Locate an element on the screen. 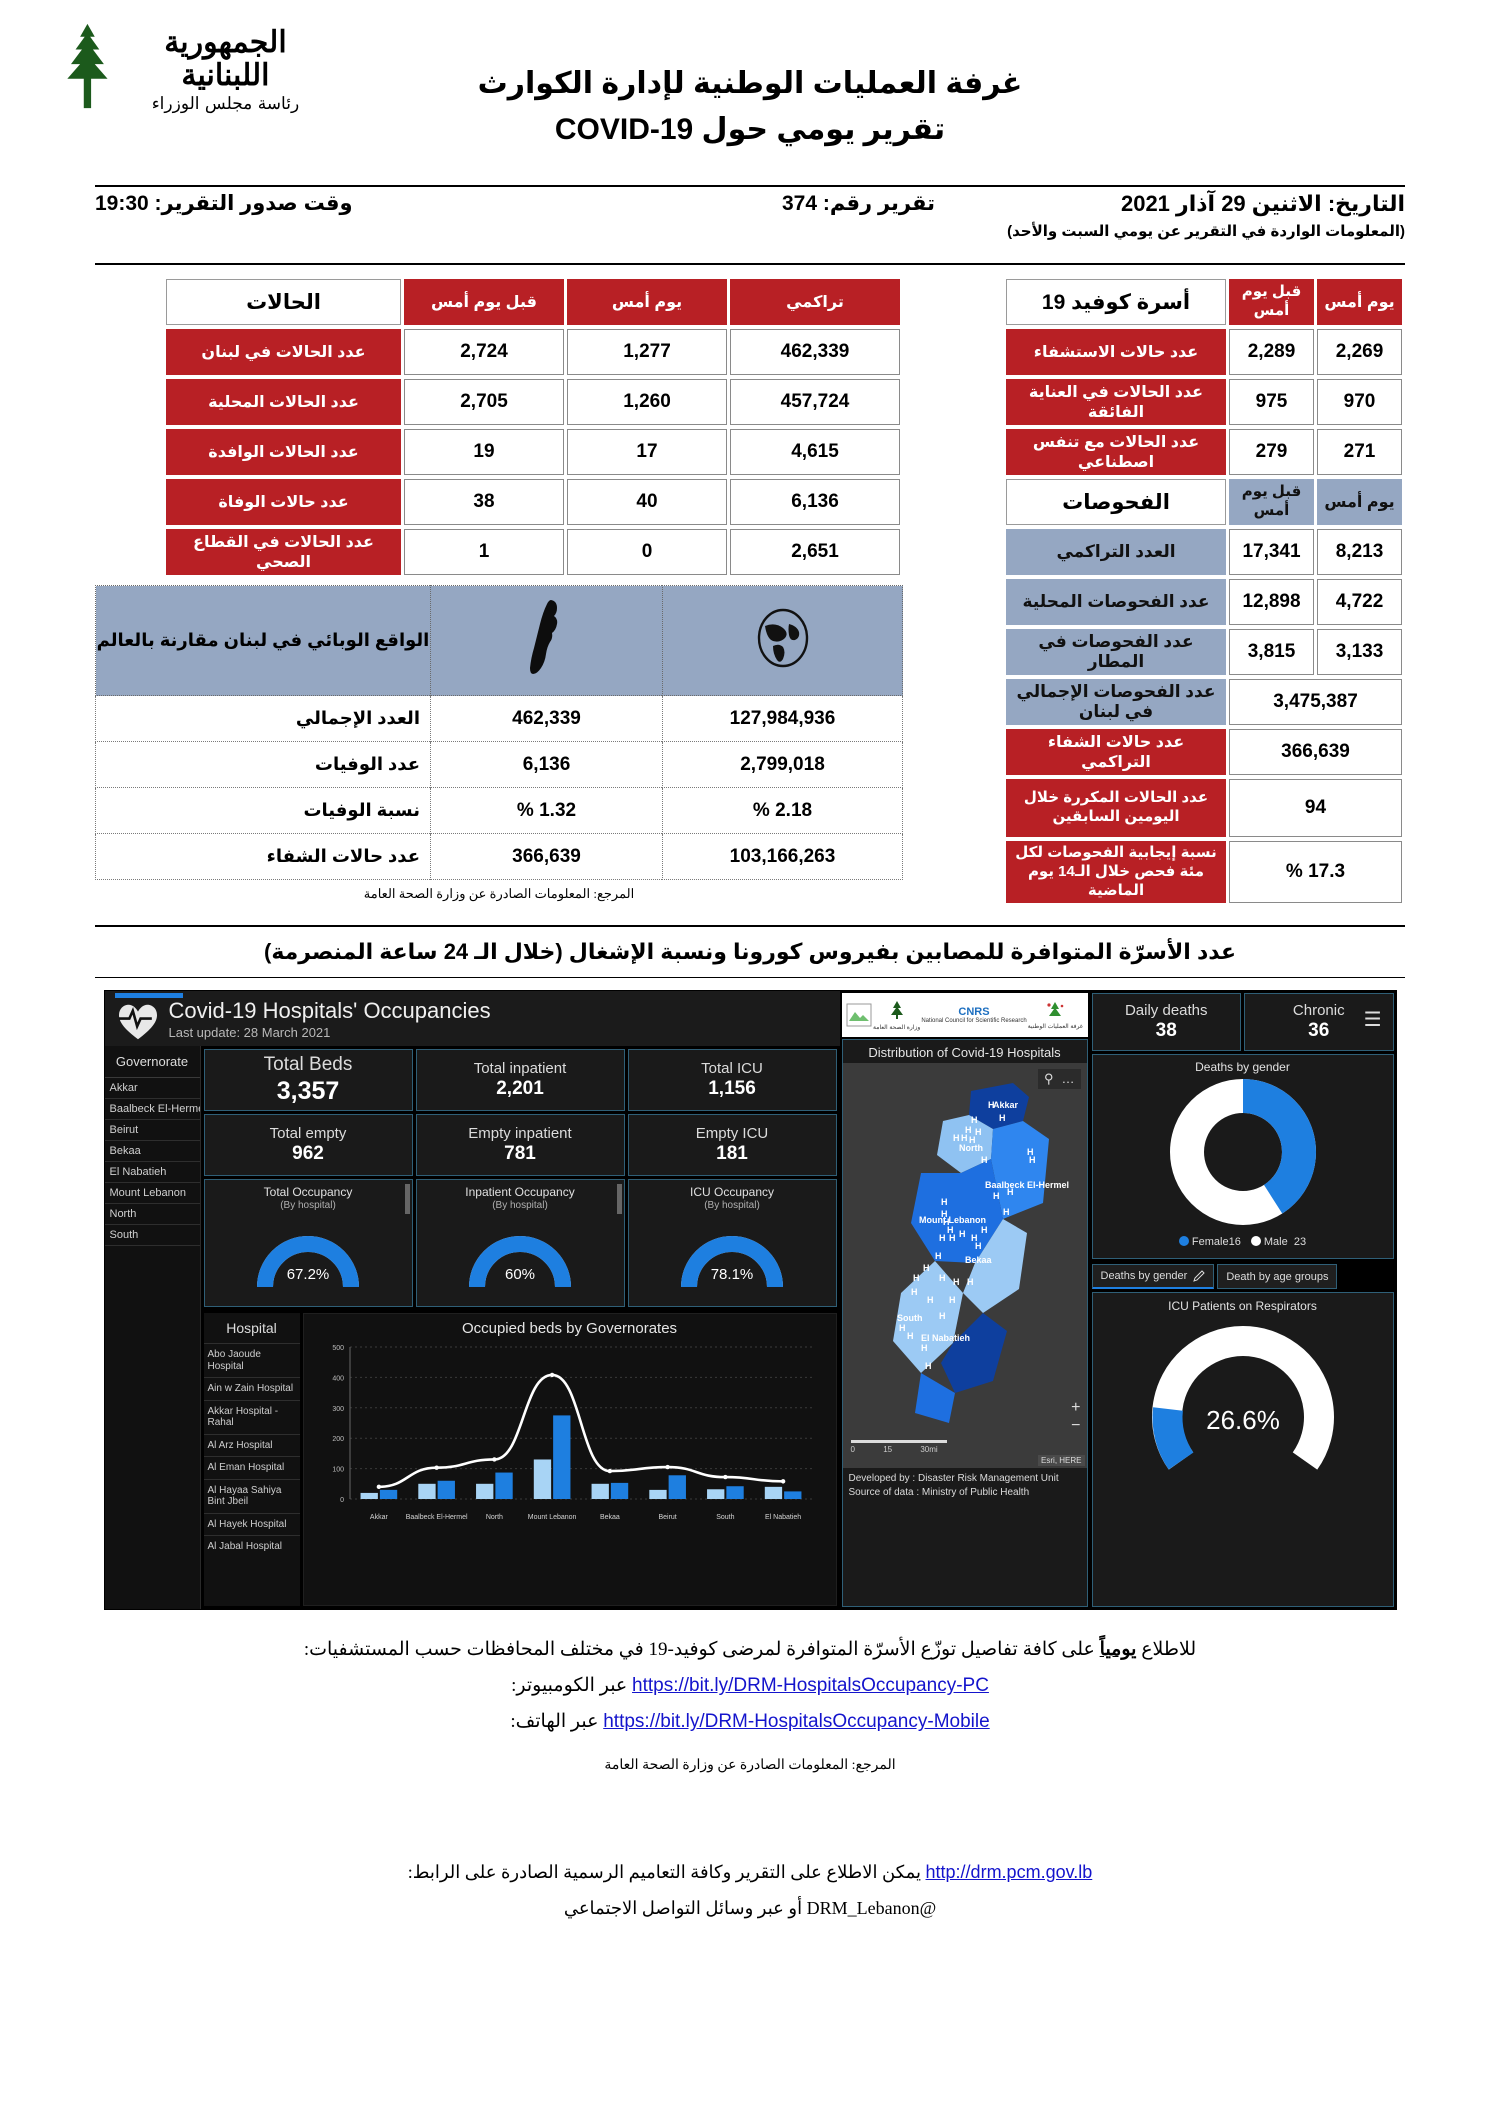  gauge-icu-title: ICU Occupancy is located at coordinates (732, 1192).